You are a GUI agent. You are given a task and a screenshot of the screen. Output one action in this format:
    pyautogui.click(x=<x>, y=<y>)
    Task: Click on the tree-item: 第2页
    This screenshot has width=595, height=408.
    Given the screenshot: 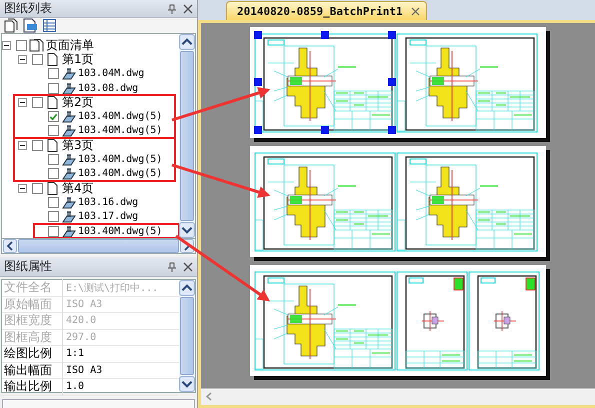 What is the action you would take?
    pyautogui.click(x=96, y=102)
    